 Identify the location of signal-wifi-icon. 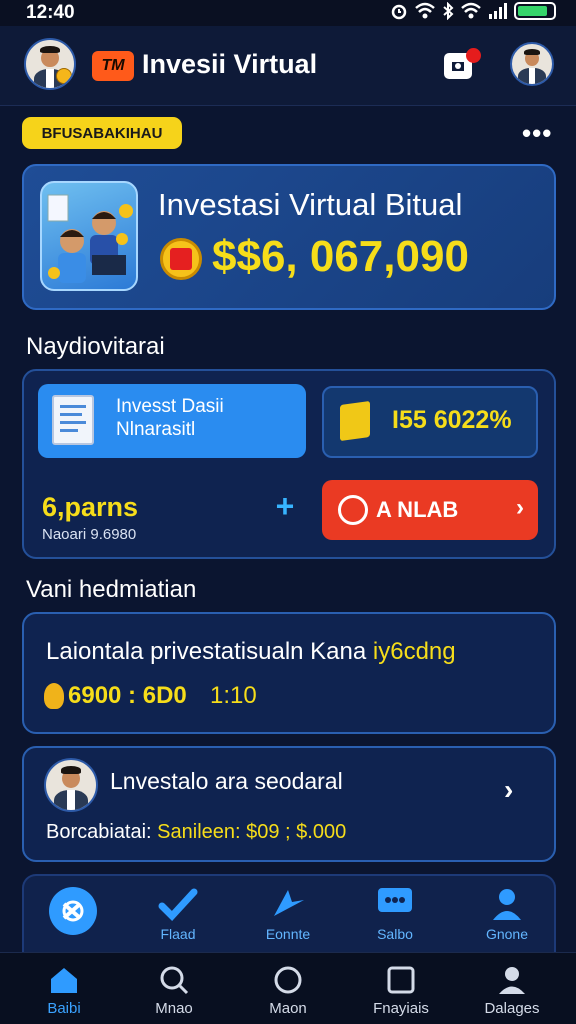
(471, 10).